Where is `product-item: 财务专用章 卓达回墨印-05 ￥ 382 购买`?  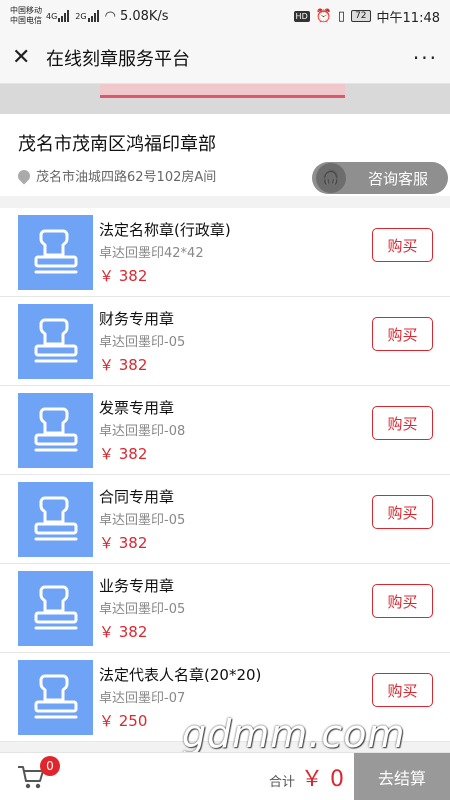
product-item: 财务专用章 卓达回墨印-05 ￥ 382 购买 is located at coordinates (225, 341).